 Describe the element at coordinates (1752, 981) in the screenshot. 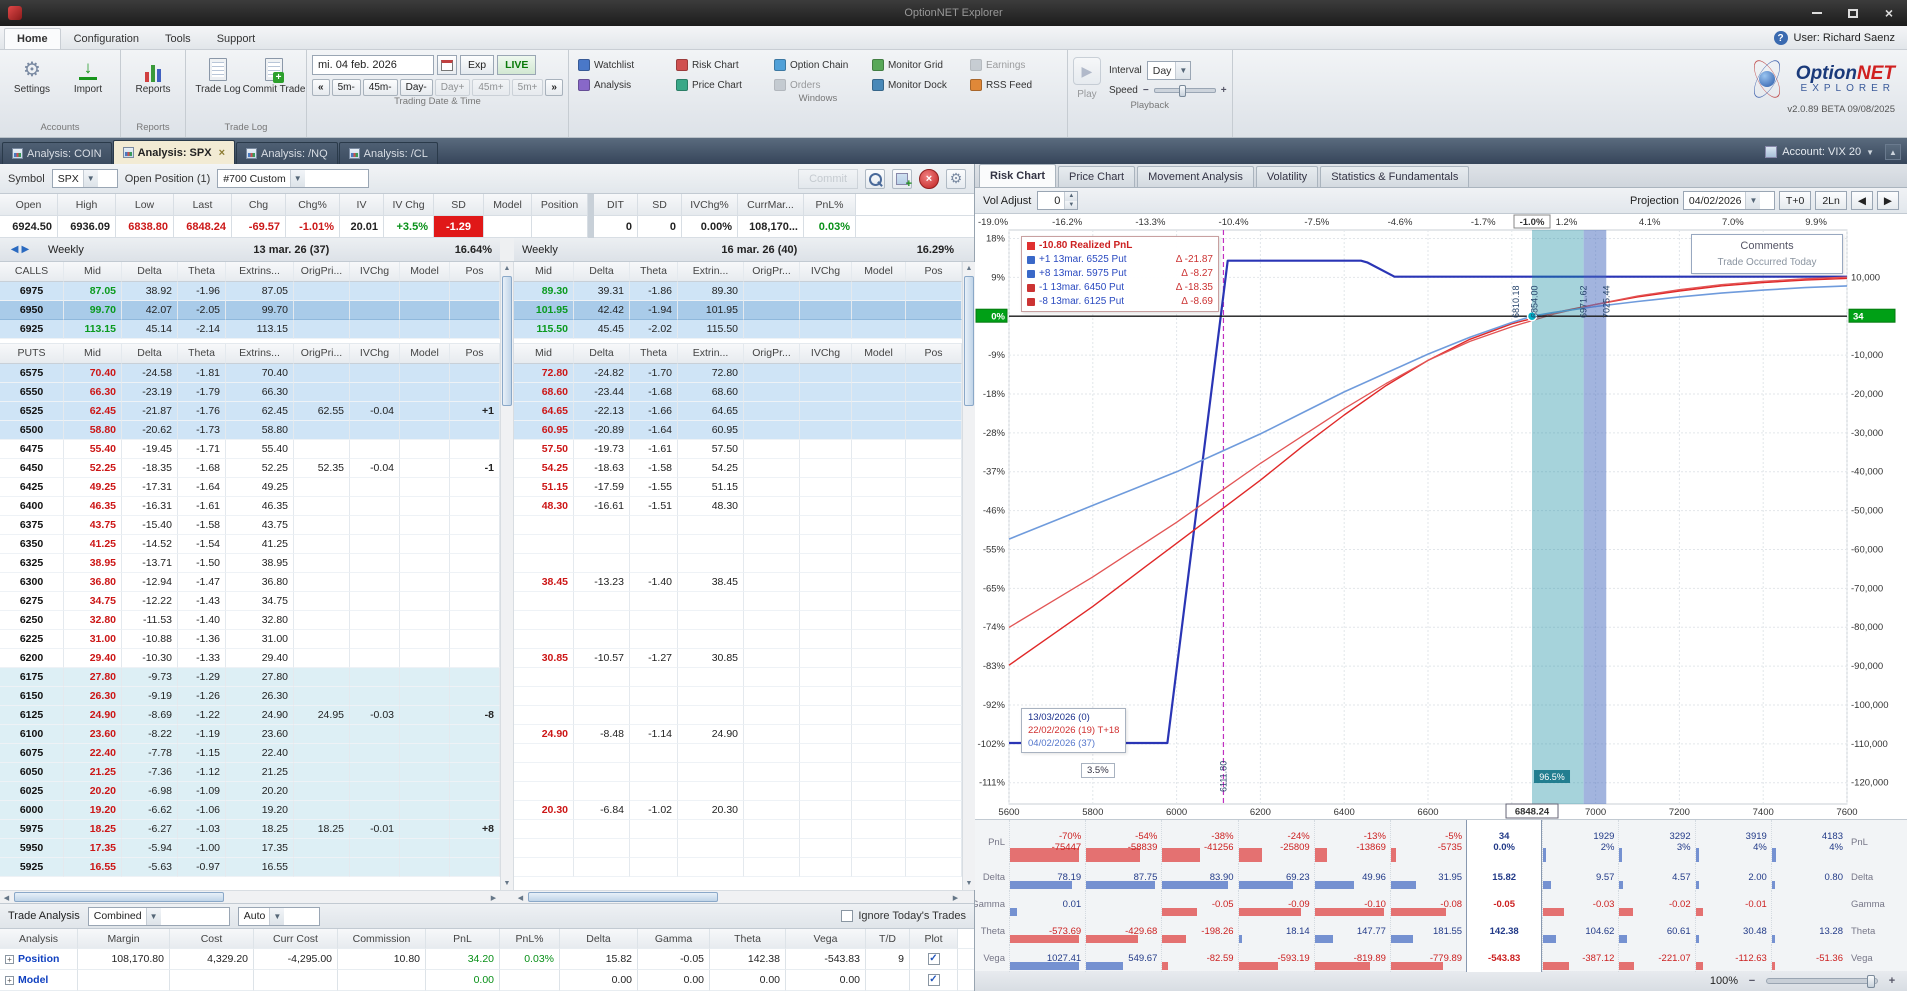

I see `zoom-out-button: −` at that location.